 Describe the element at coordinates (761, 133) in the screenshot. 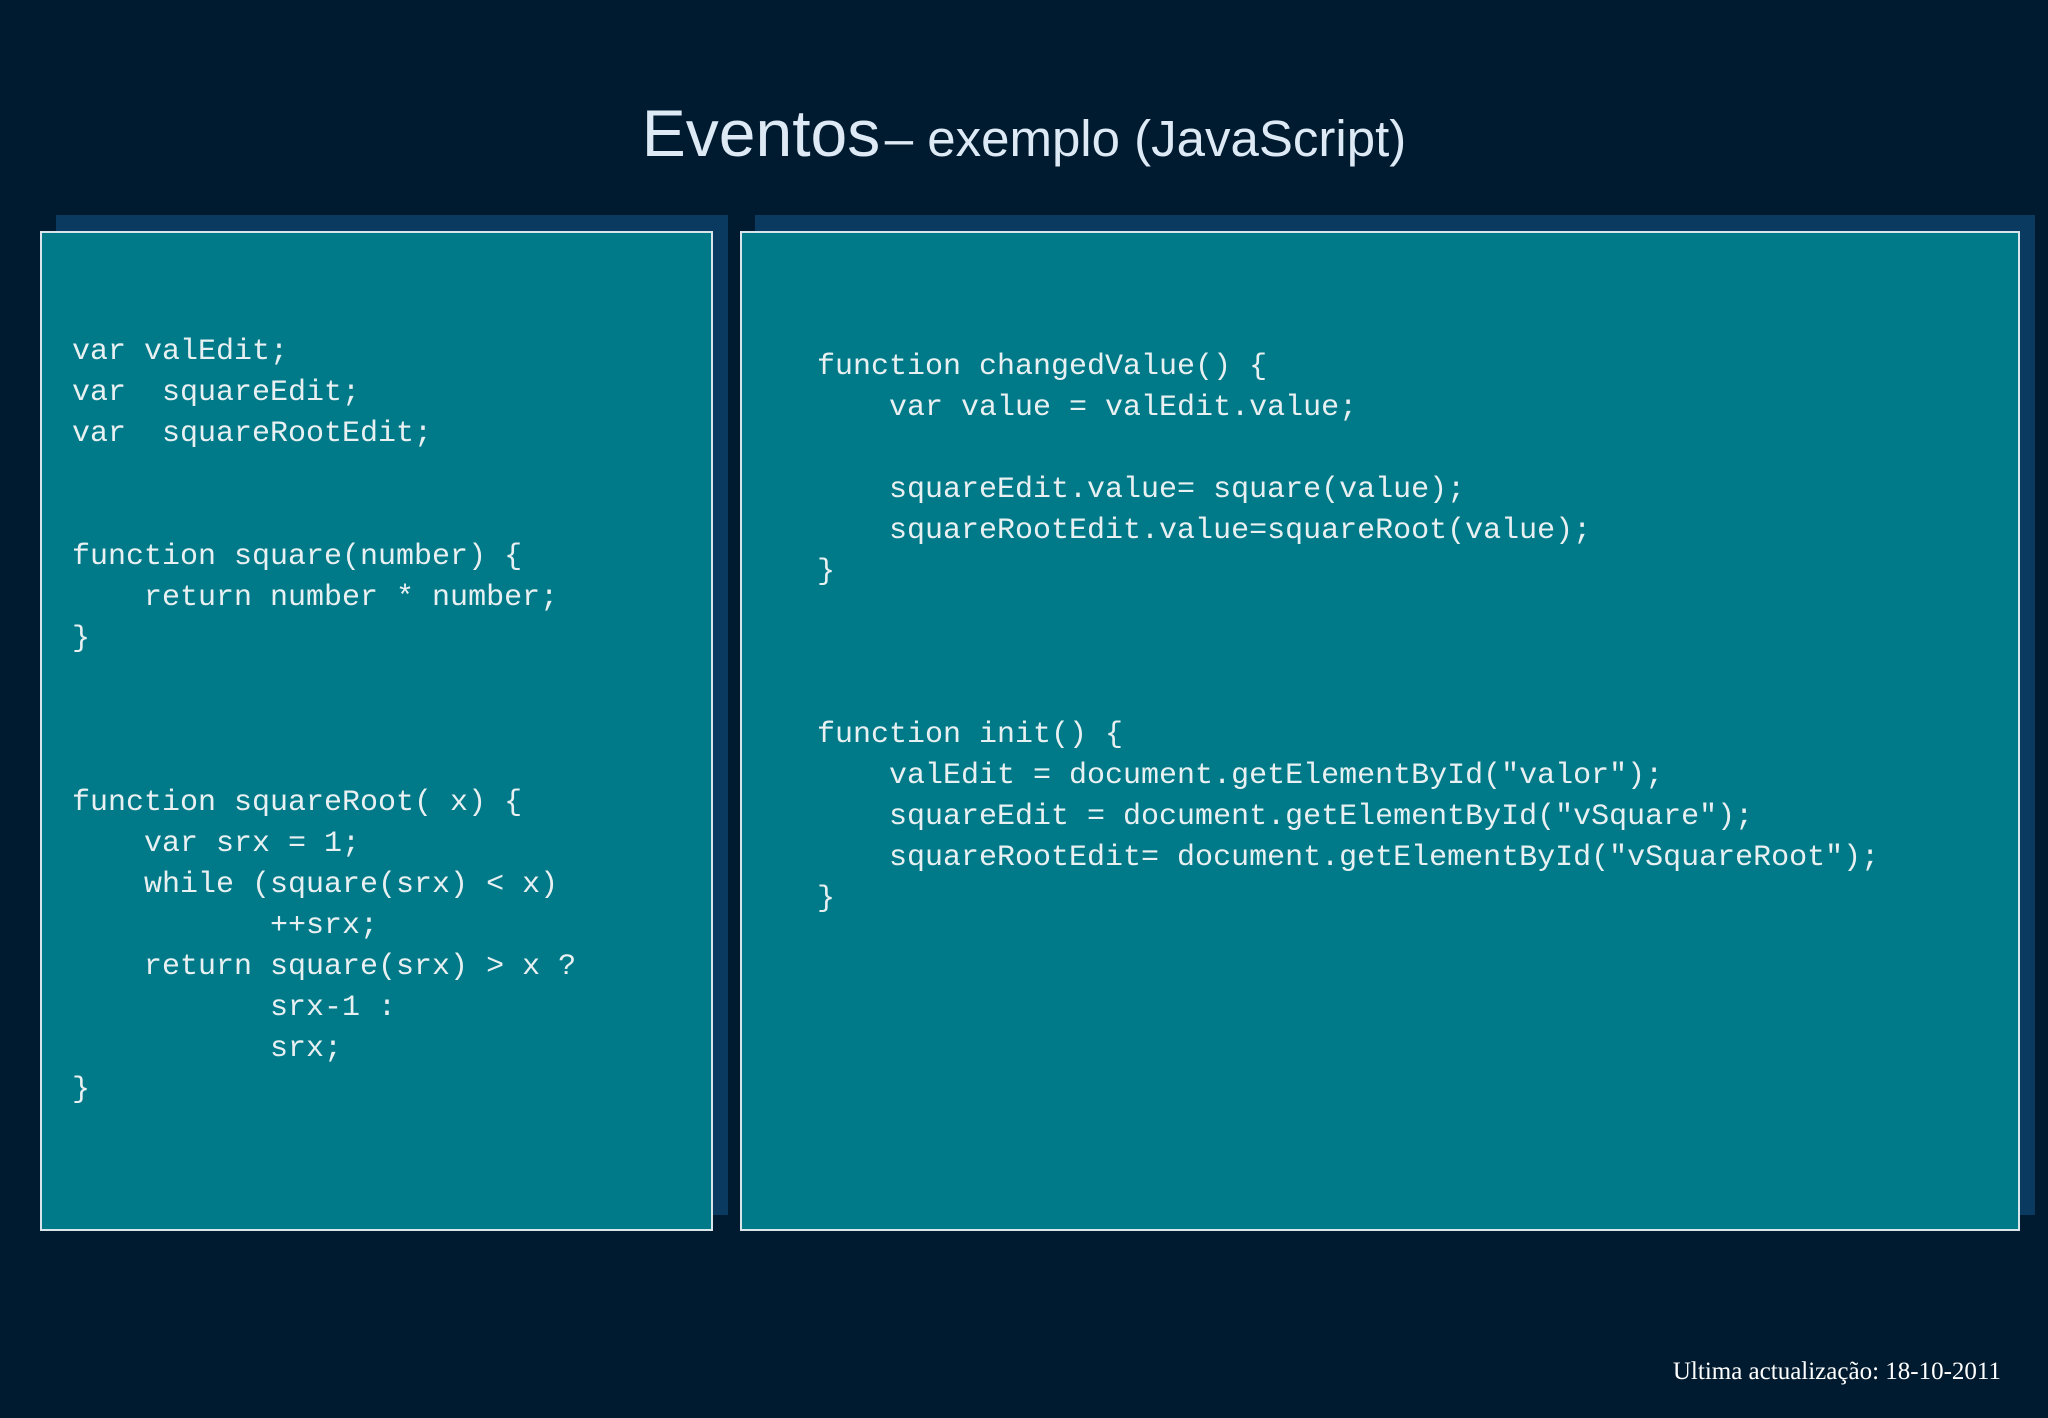

I see `slide-title-main: Eventos` at that location.